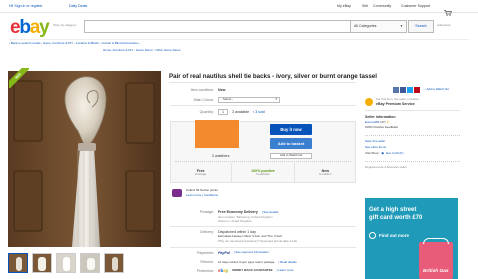  Describe the element at coordinates (223, 112) in the screenshot. I see `quantity-input: 1` at that location.